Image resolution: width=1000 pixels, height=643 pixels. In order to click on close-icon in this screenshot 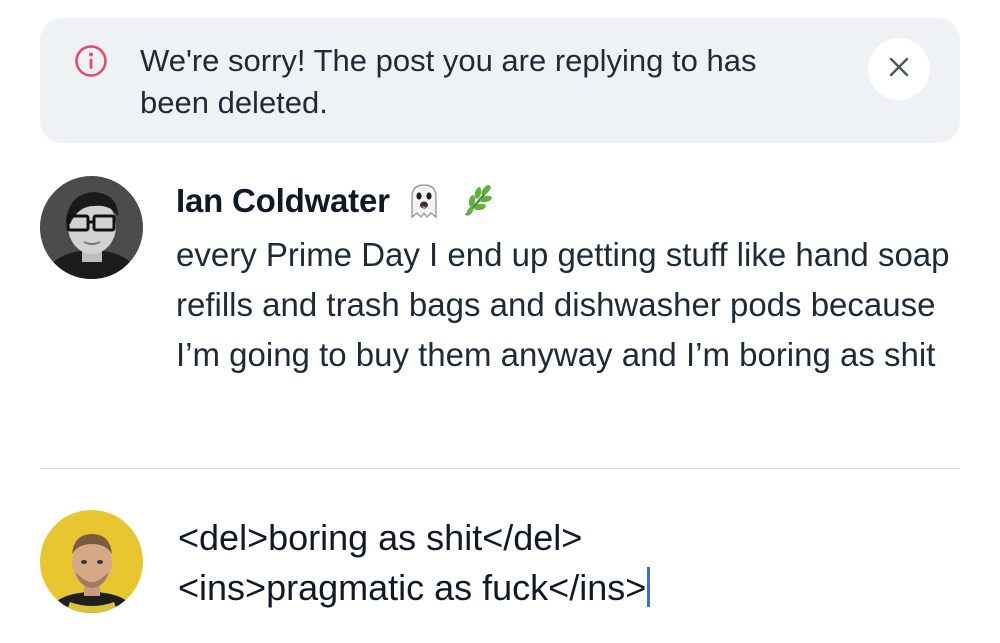, I will do `click(899, 69)`.